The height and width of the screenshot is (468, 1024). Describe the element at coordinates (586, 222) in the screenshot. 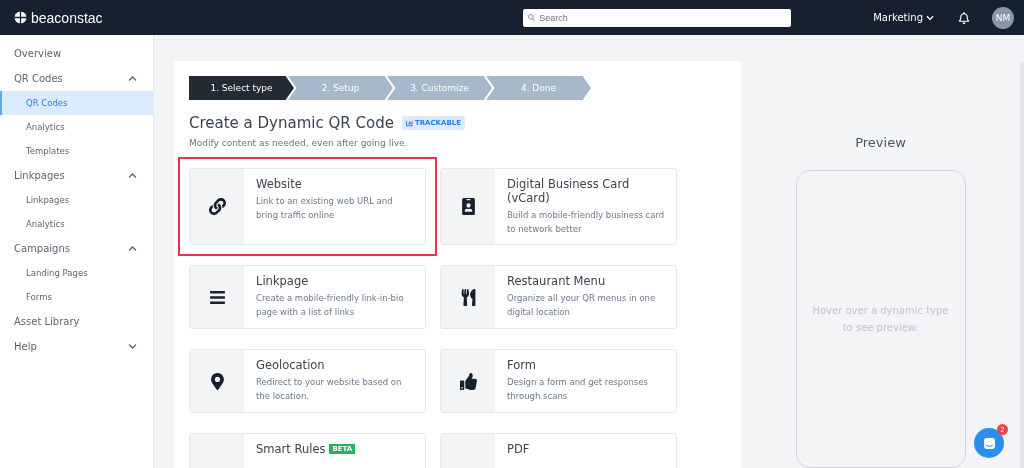

I see `type-description: Build a mobile-friendly business card to network better` at that location.